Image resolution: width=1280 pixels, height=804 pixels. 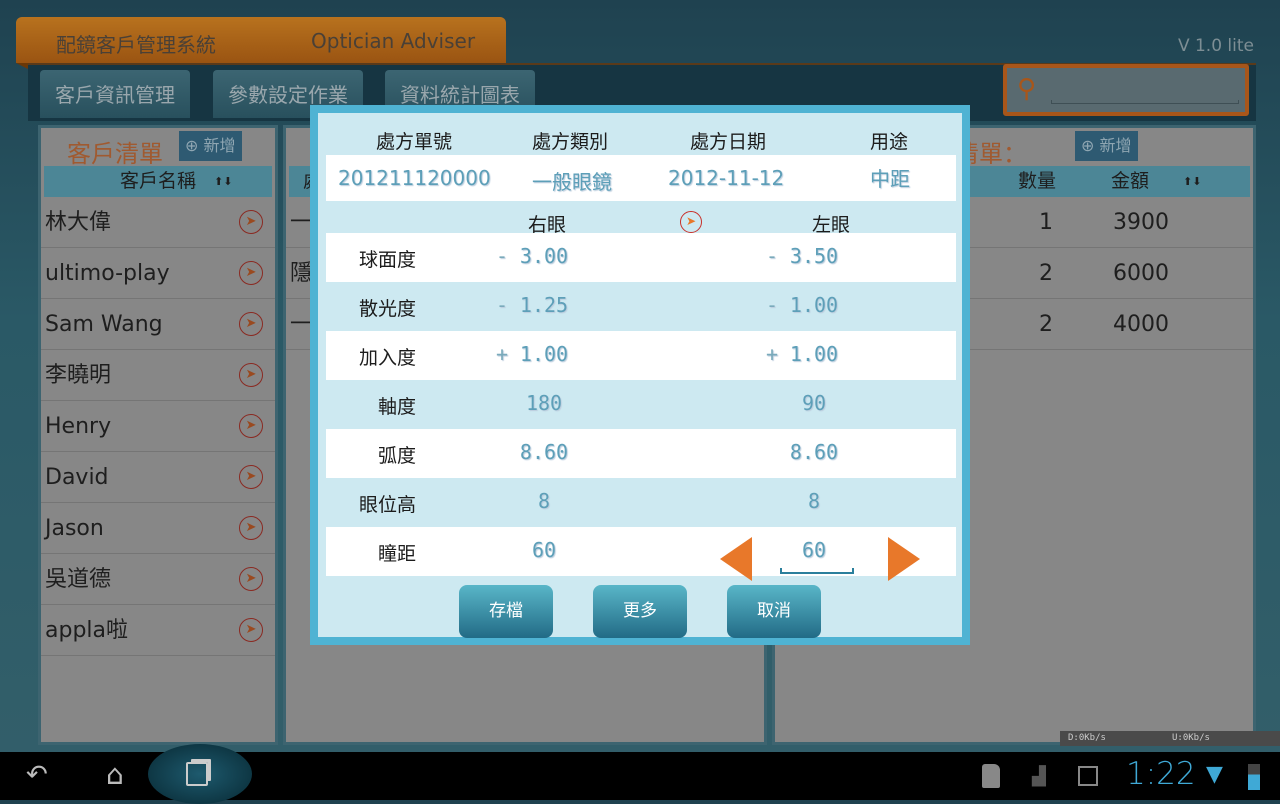 I want to click on order-amount: 6000, so click(x=1141, y=273).